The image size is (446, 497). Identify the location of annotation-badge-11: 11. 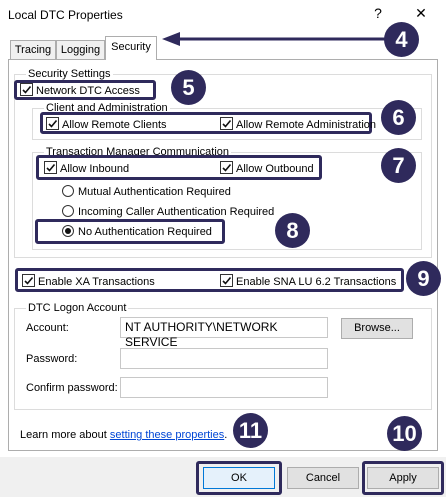
(250, 430).